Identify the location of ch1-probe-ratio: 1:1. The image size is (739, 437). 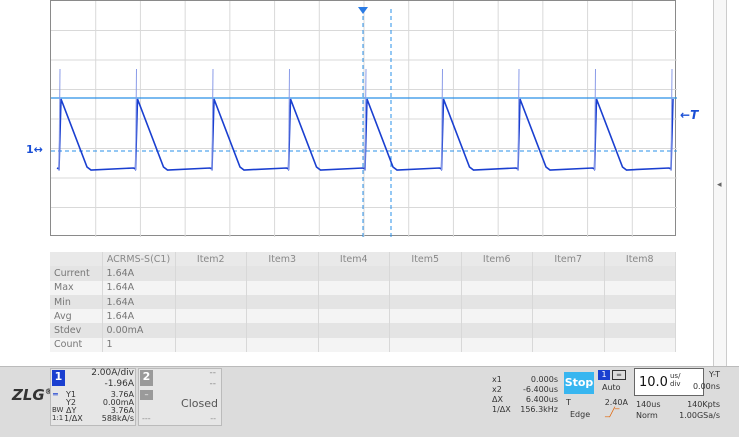
(58, 418).